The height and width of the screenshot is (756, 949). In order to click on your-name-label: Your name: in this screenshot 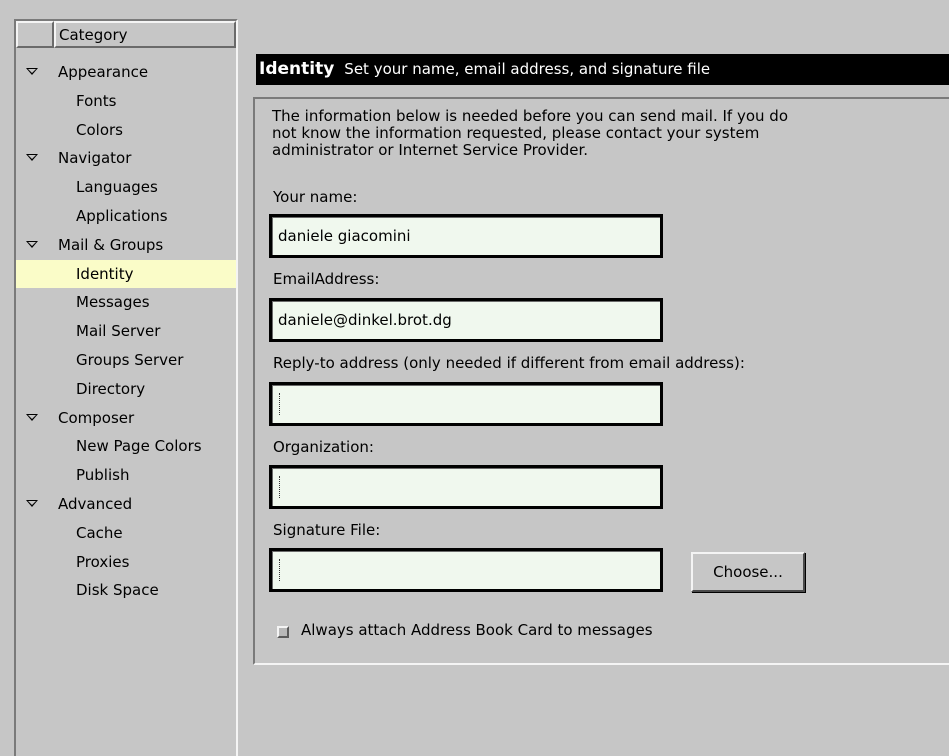, I will do `click(315, 197)`.